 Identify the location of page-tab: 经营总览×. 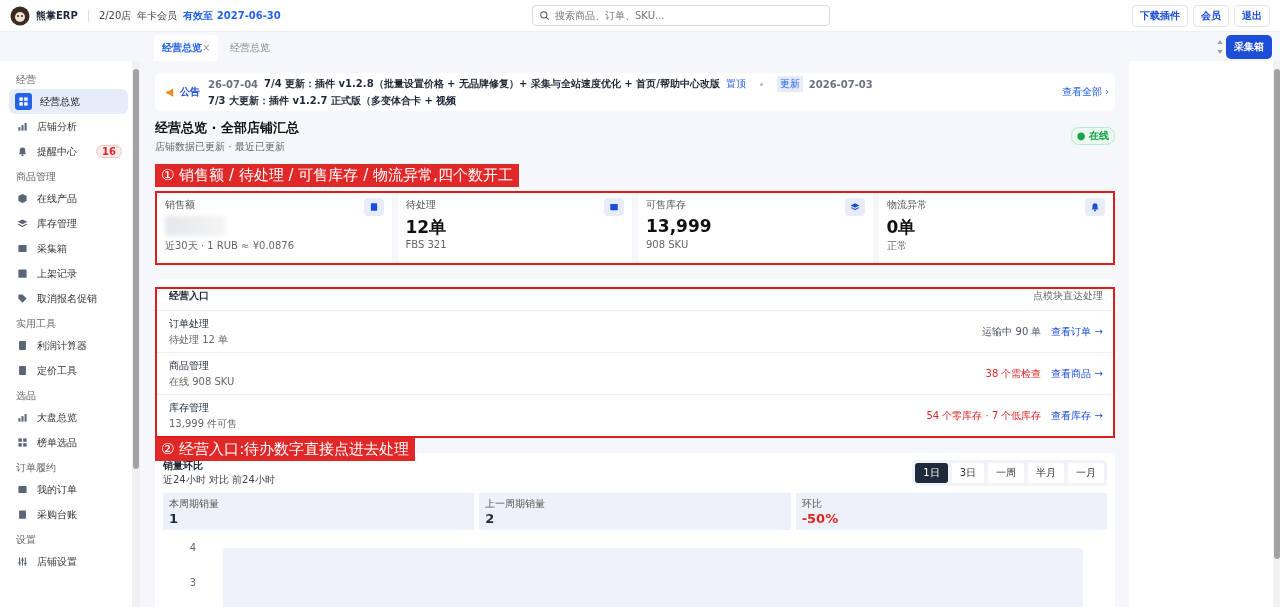
(186, 48).